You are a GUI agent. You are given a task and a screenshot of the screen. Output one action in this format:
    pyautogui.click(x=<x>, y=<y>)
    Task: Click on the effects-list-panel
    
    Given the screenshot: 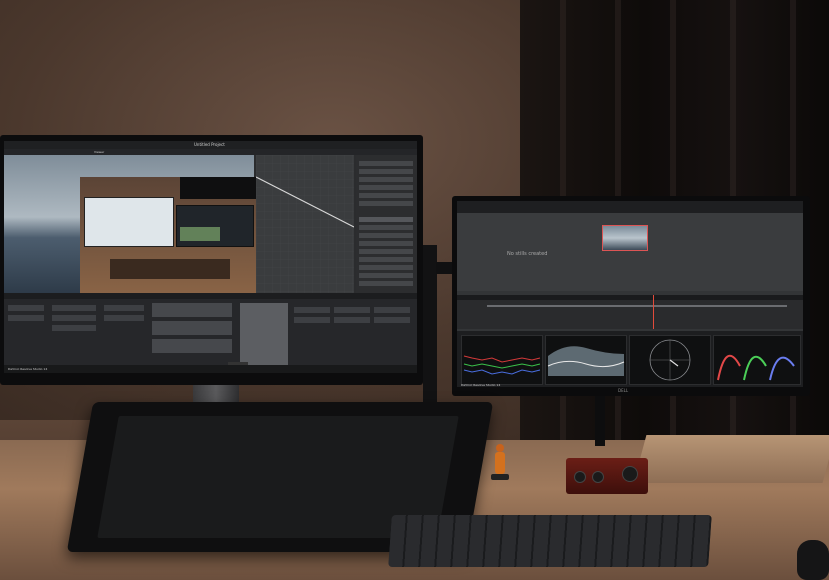 What is the action you would take?
    pyautogui.click(x=386, y=224)
    